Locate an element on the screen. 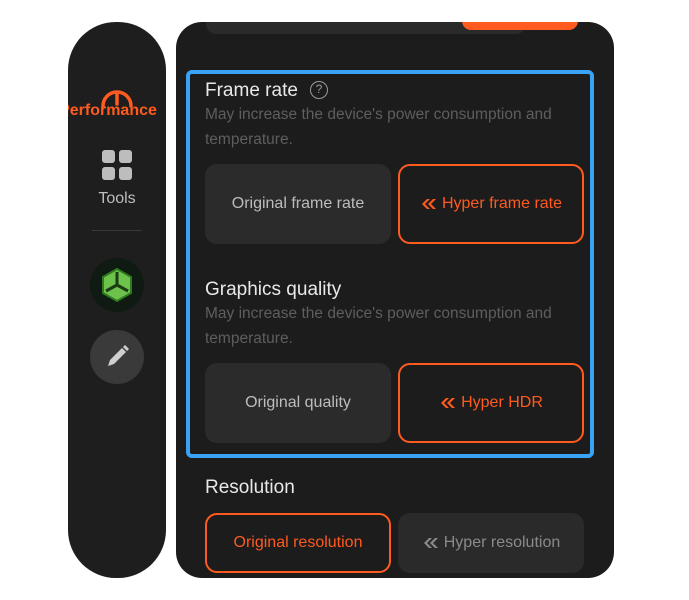 This screenshot has width=689, height=600. option-label: Original resolution is located at coordinates (298, 542).